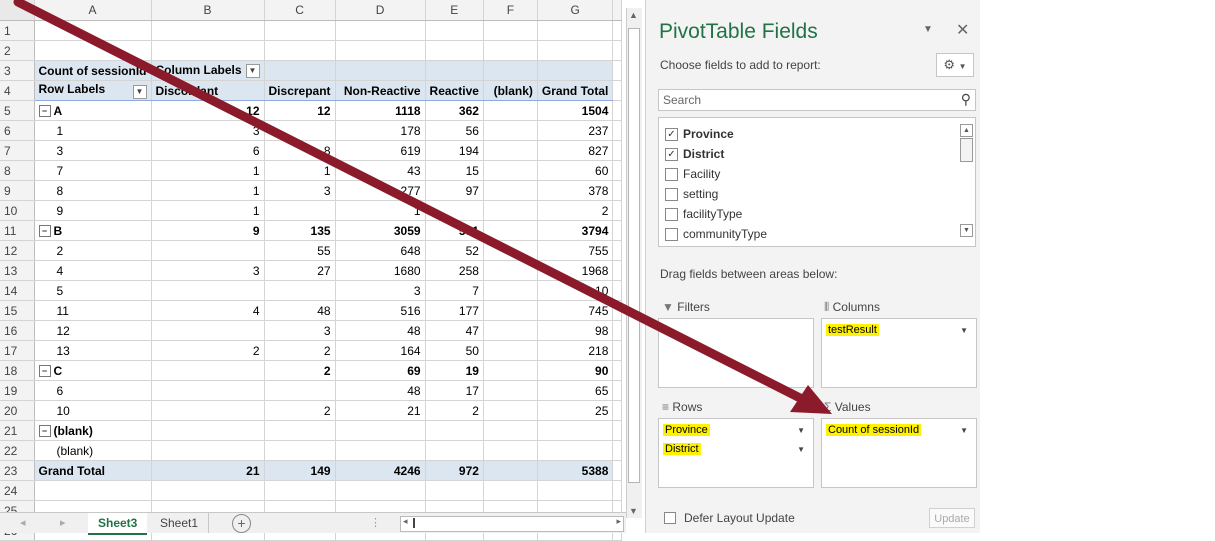 This screenshot has width=1215, height=541. I want to click on scroll-left-icon: ◂, so click(405, 521).